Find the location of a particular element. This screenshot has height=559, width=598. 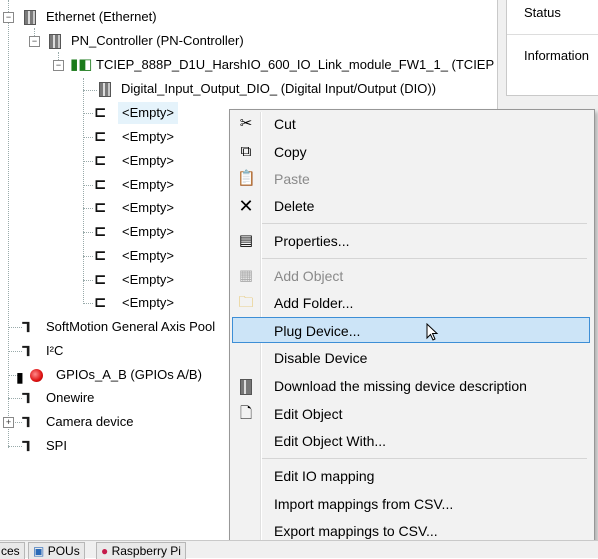

tree-item-label: Onewire is located at coordinates (70, 397).